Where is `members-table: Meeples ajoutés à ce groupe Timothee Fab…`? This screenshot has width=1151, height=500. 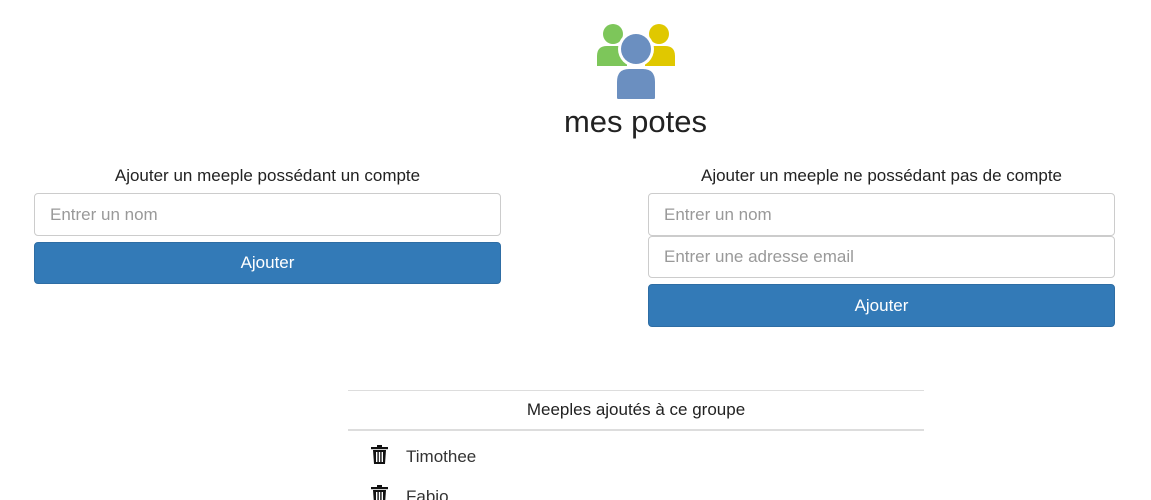 members-table: Meeples ajoutés à ce groupe Timothee Fab… is located at coordinates (636, 445).